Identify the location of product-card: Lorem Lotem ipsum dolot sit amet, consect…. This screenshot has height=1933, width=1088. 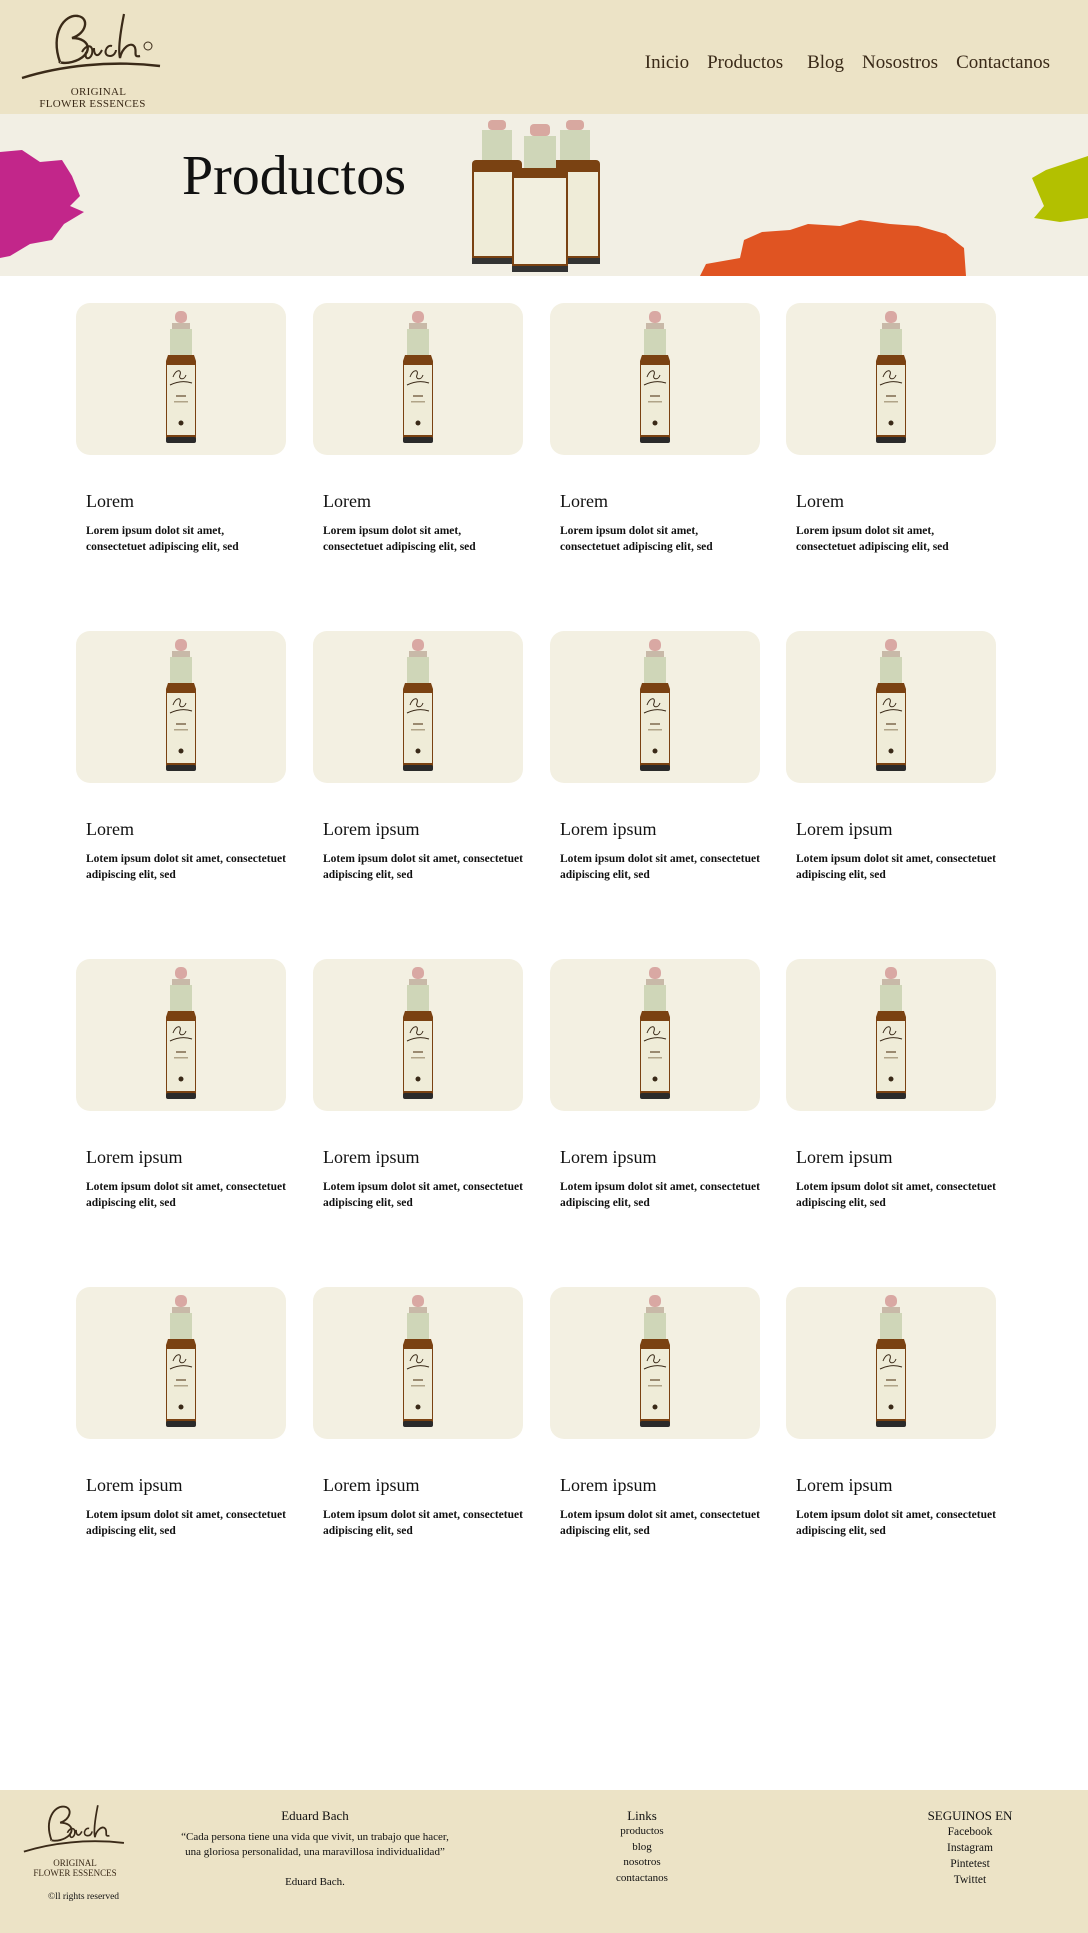
(181, 776).